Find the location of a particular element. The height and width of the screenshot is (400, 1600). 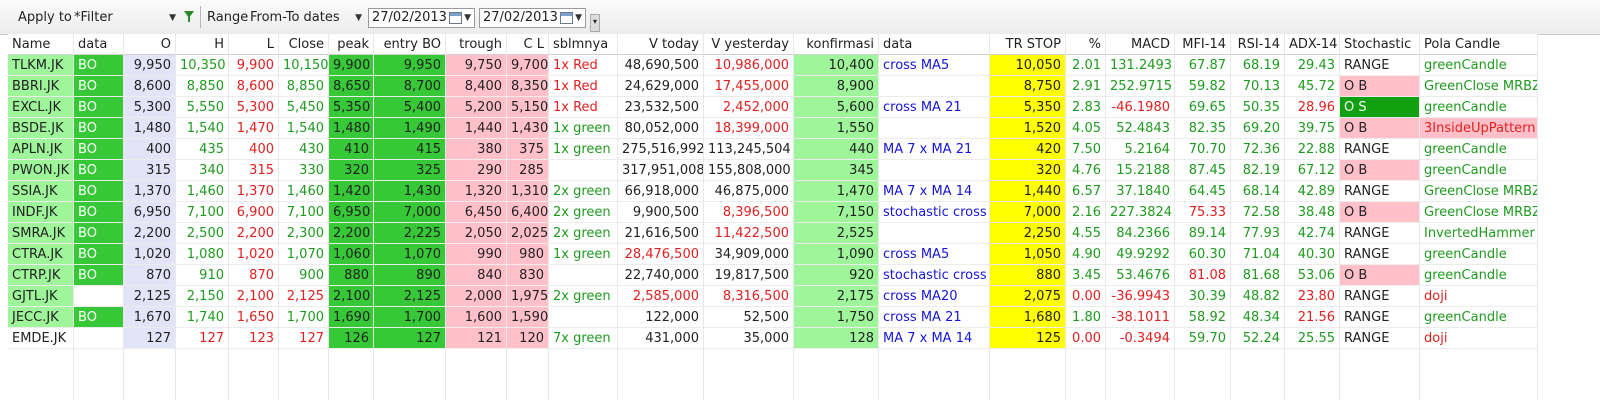

cell-stoch: O S is located at coordinates (1380, 107).